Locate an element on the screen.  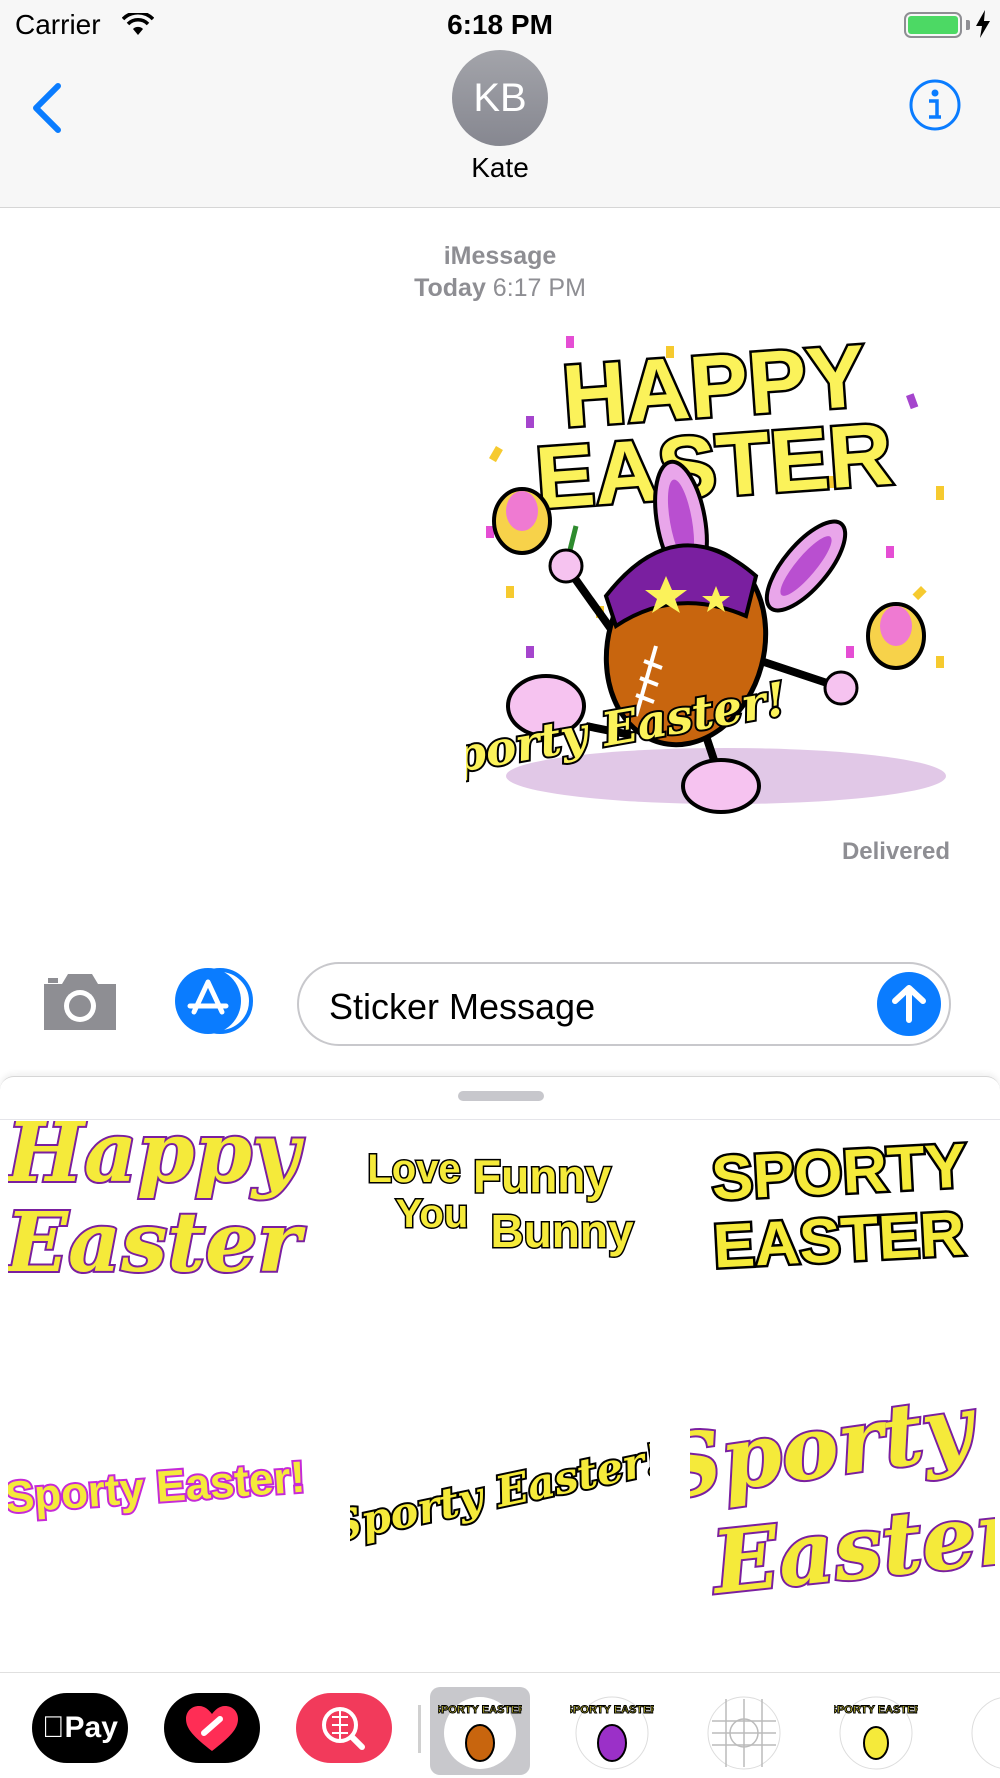
app-store-icon is located at coordinates (213, 1001).